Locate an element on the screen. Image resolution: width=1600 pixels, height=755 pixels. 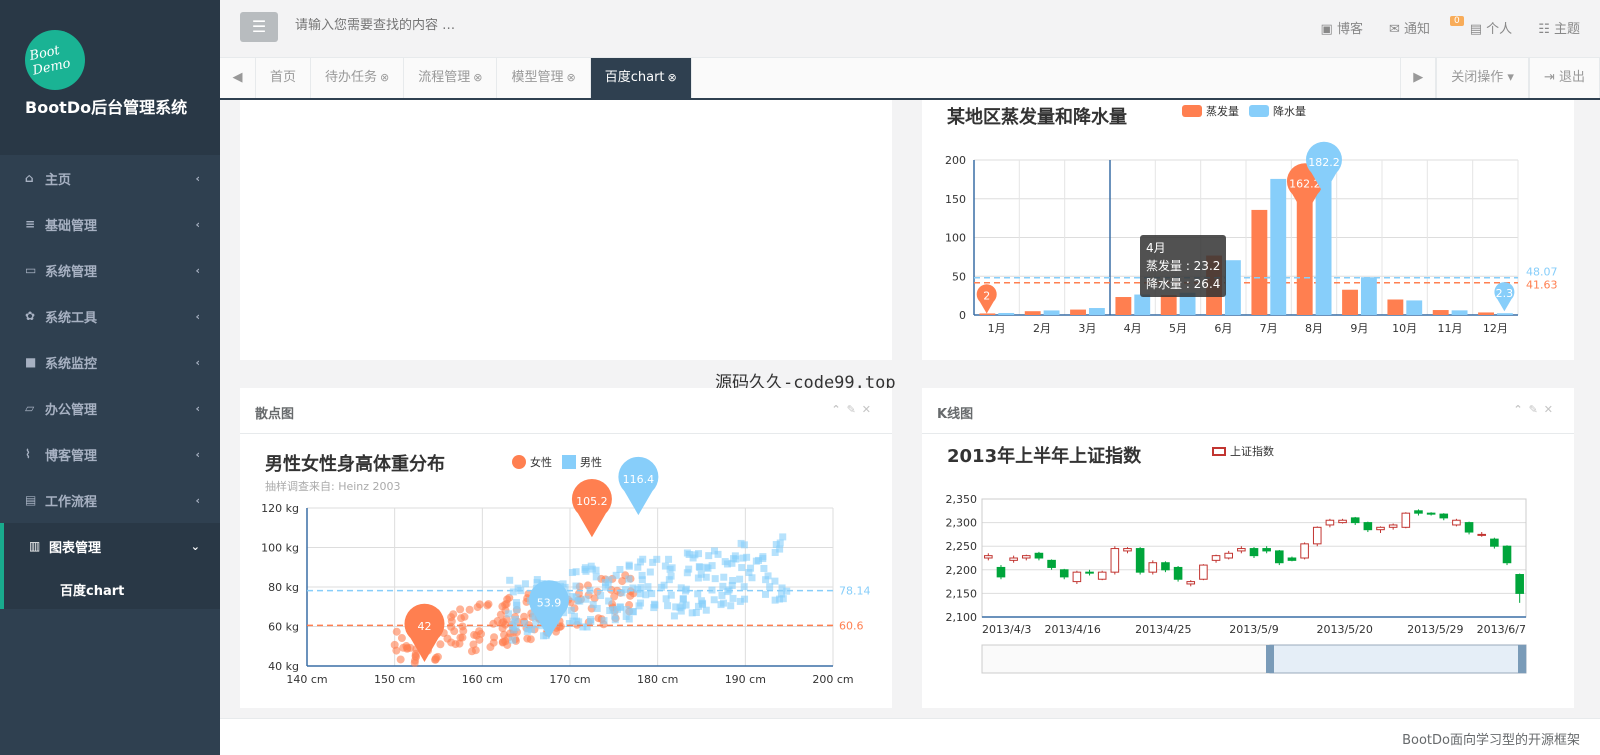
personal-link: ▤ 个人 is located at coordinates (1491, 27).